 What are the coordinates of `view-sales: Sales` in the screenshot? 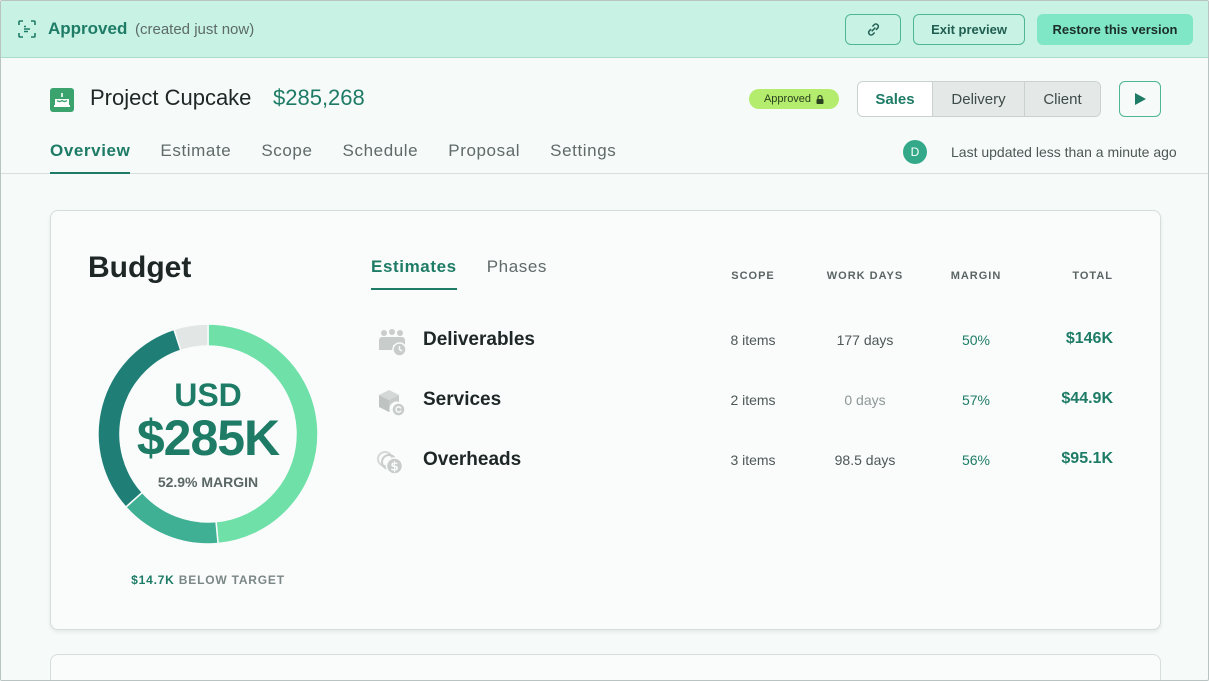 It's located at (895, 99).